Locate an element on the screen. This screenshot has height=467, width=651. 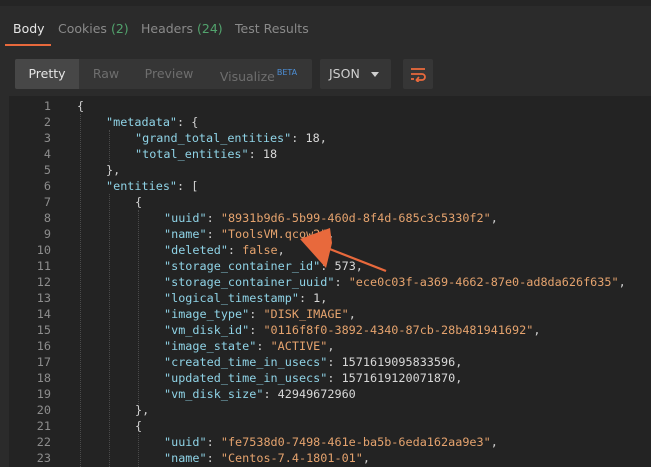
view-mode-raw: Raw is located at coordinates (106, 74).